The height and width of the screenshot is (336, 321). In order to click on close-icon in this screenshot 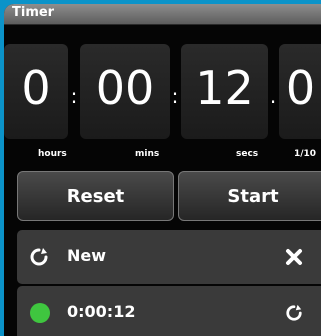, I will do `click(294, 257)`.